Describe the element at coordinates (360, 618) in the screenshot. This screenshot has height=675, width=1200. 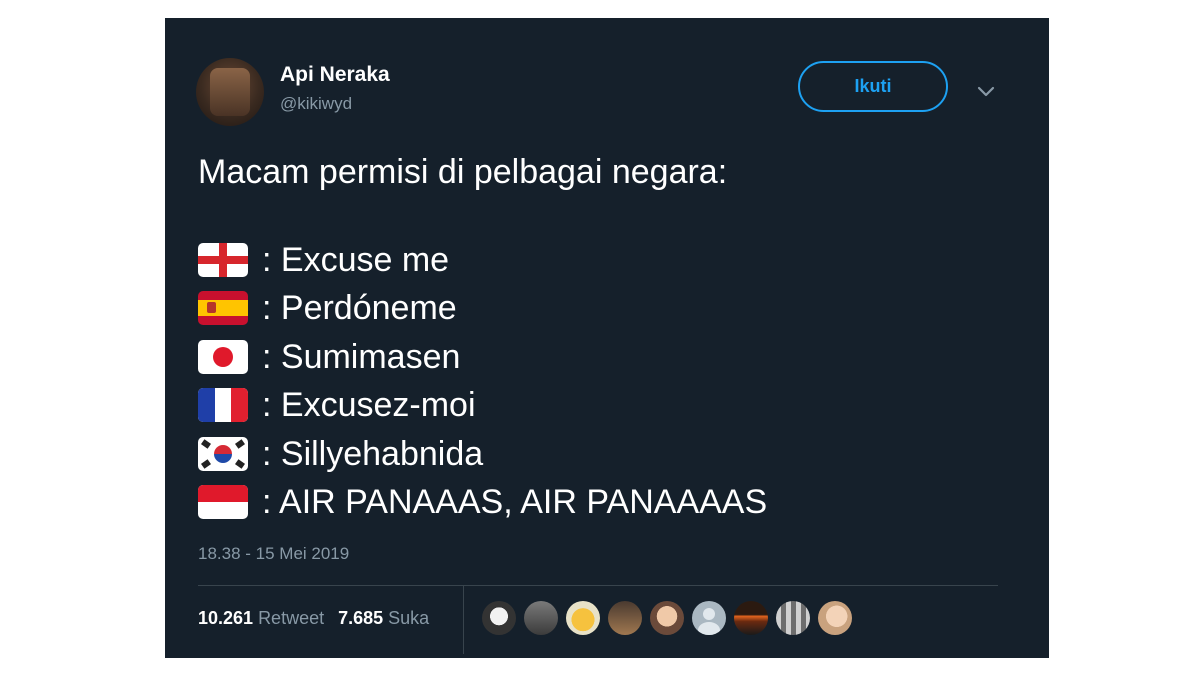
I see `like-count: 7.685` at that location.